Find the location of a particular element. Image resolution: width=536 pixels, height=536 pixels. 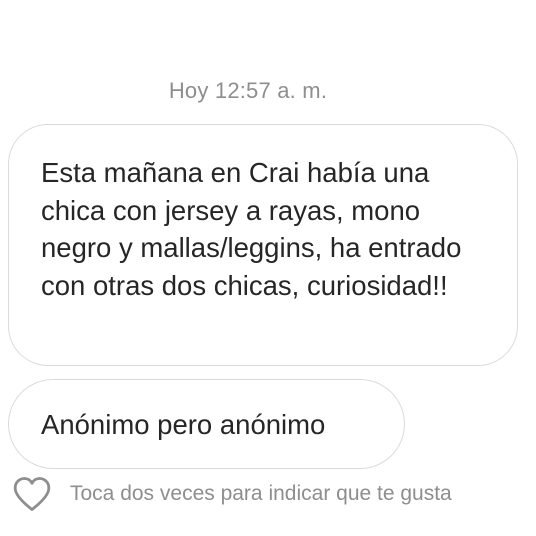

like-hint-text: Toca dos veces para indicar que te gusta is located at coordinates (261, 493).